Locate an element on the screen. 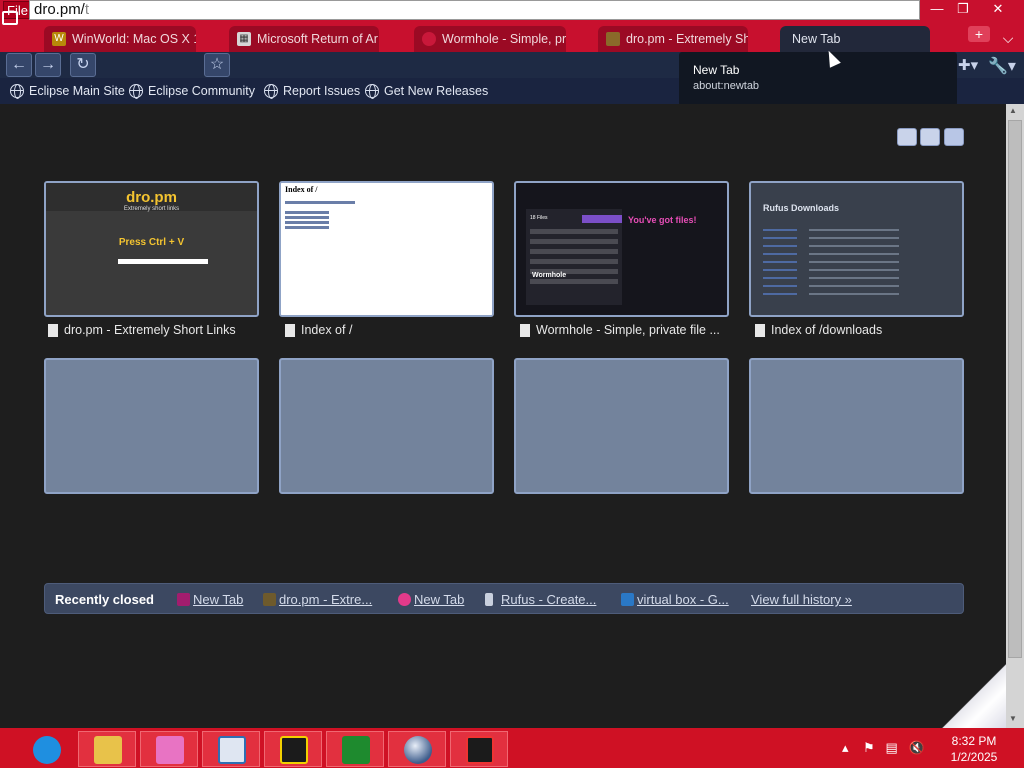 The image size is (1024, 768). green-app-icon is located at coordinates (355, 749).